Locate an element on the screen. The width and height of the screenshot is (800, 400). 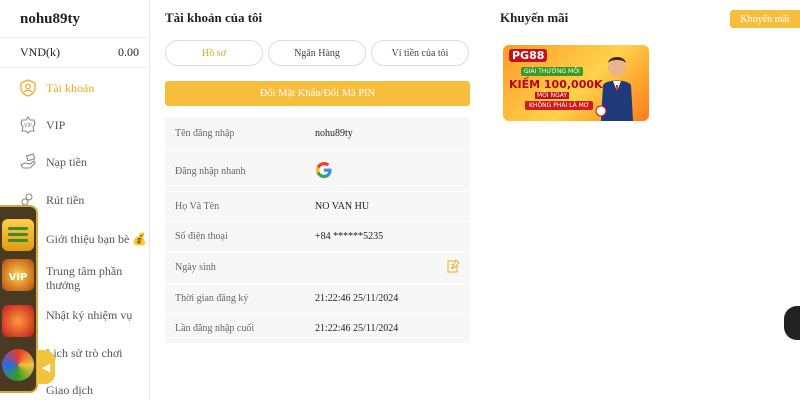
collapse-panel-button: ◀ is located at coordinates (46, 367).